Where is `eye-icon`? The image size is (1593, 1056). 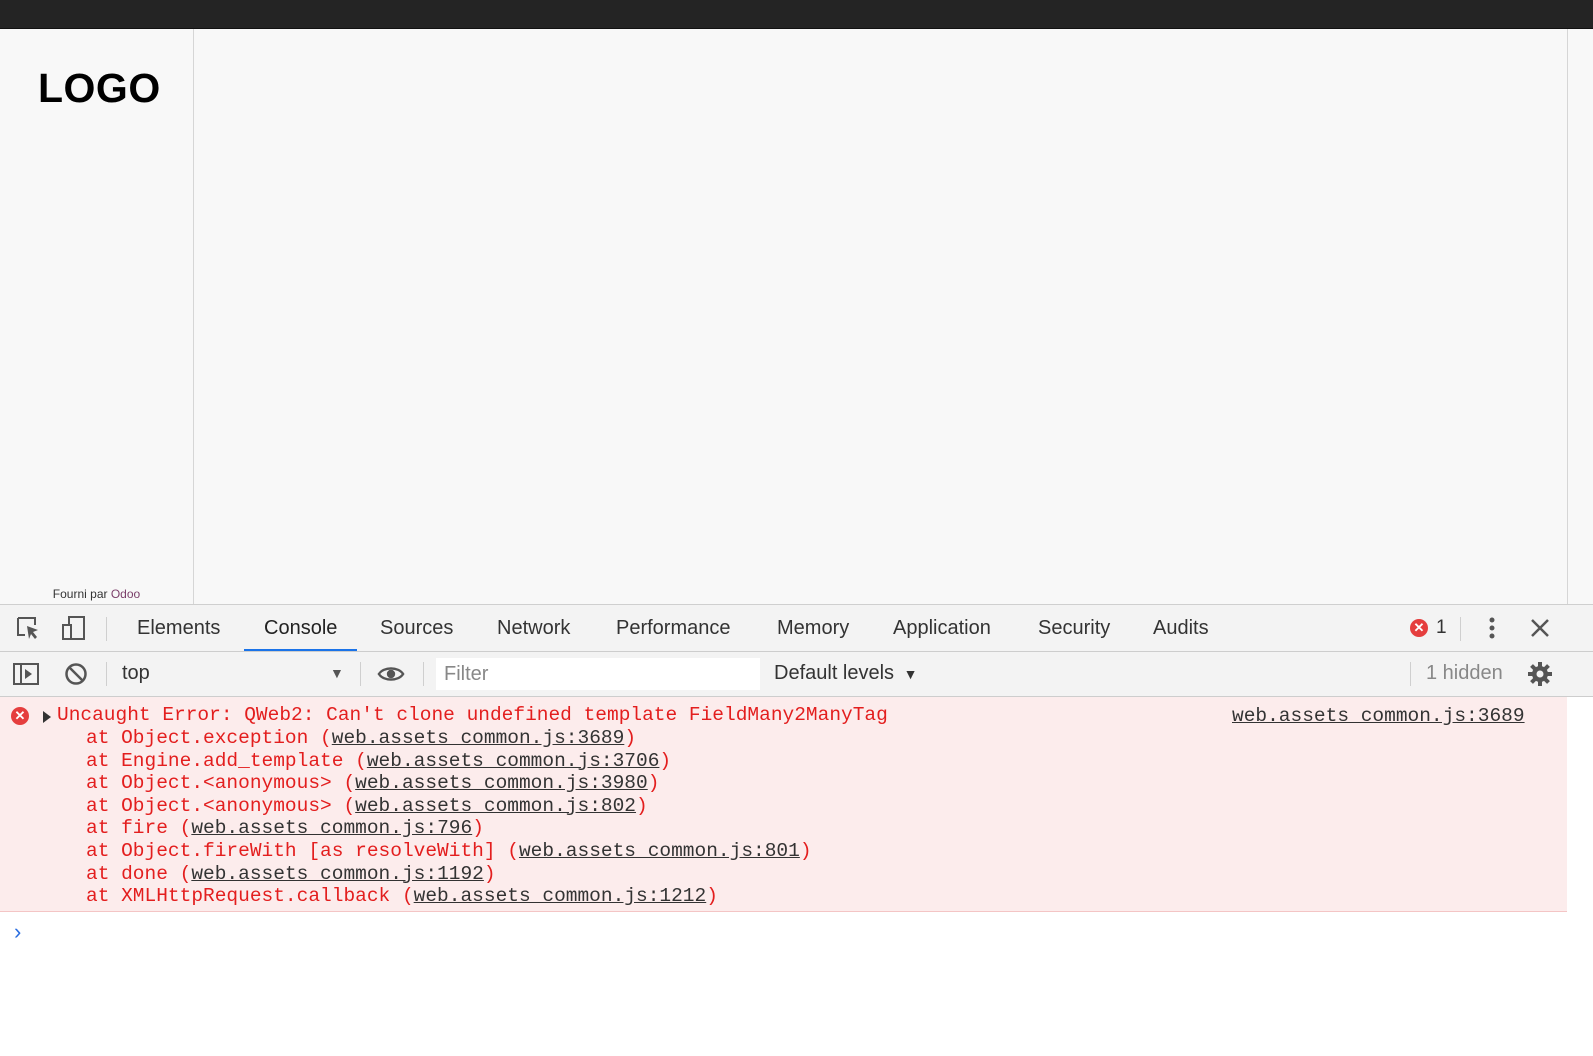
eye-icon is located at coordinates (391, 674).